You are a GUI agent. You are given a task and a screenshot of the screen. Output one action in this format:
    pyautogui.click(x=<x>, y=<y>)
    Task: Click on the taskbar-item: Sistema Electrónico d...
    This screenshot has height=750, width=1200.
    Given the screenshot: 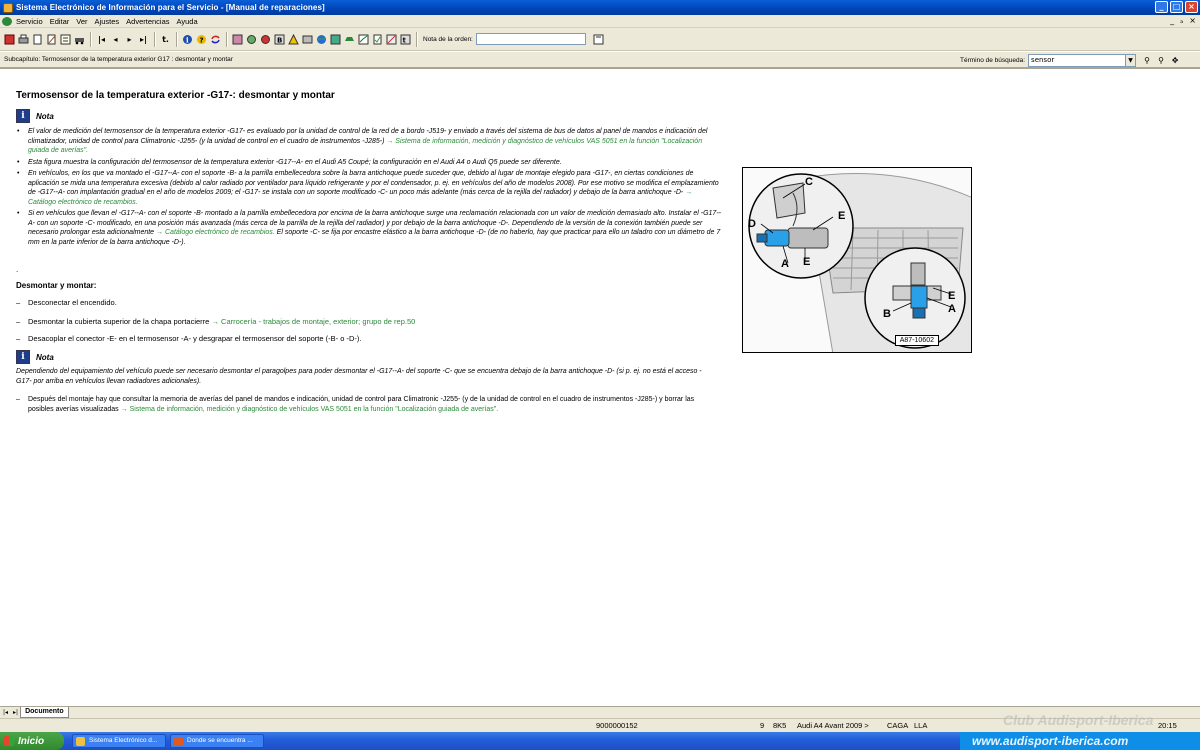 What is the action you would take?
    pyautogui.click(x=119, y=741)
    